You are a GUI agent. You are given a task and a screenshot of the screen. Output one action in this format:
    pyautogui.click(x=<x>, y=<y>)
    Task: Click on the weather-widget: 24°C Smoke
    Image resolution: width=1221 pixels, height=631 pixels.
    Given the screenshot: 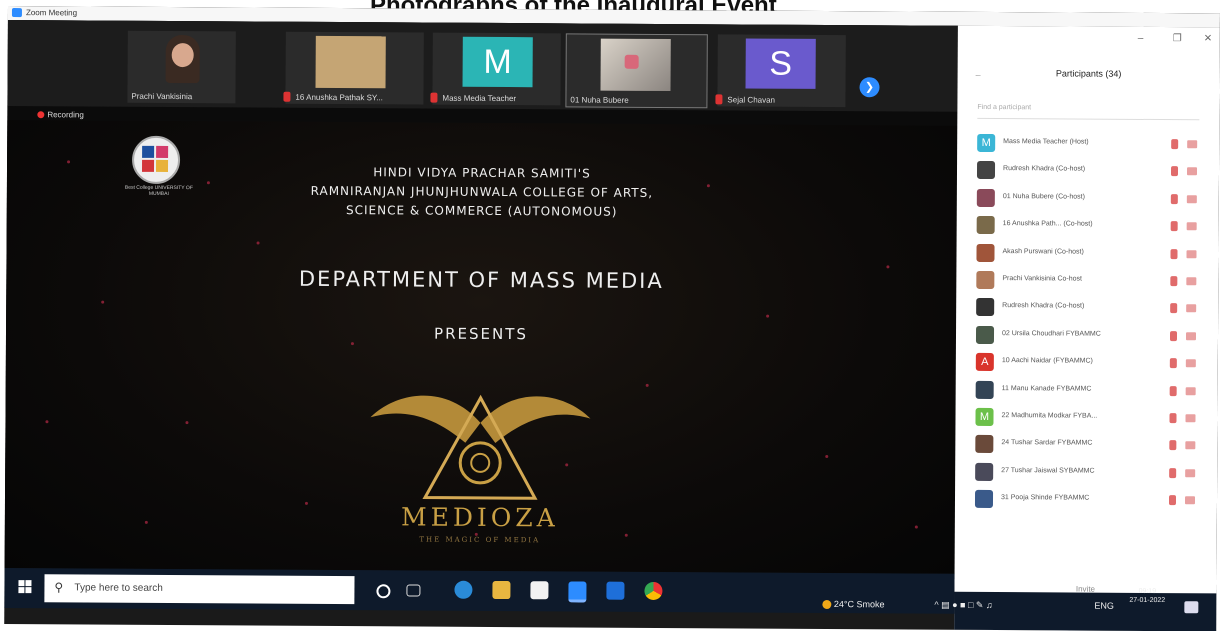 What is the action you would take?
    pyautogui.click(x=853, y=604)
    